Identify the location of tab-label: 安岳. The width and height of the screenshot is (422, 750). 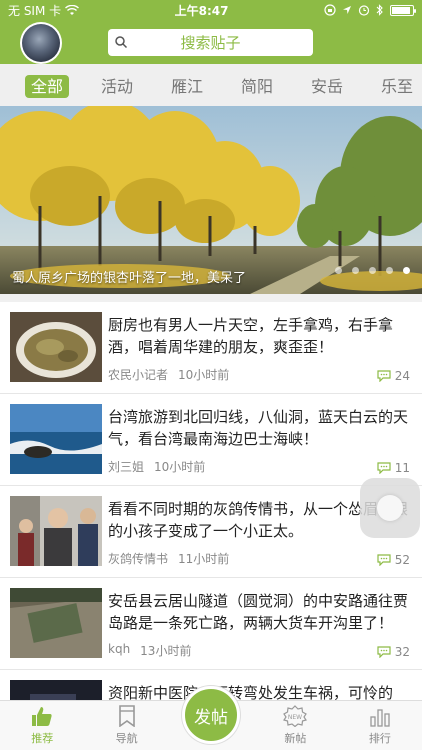
(326, 86).